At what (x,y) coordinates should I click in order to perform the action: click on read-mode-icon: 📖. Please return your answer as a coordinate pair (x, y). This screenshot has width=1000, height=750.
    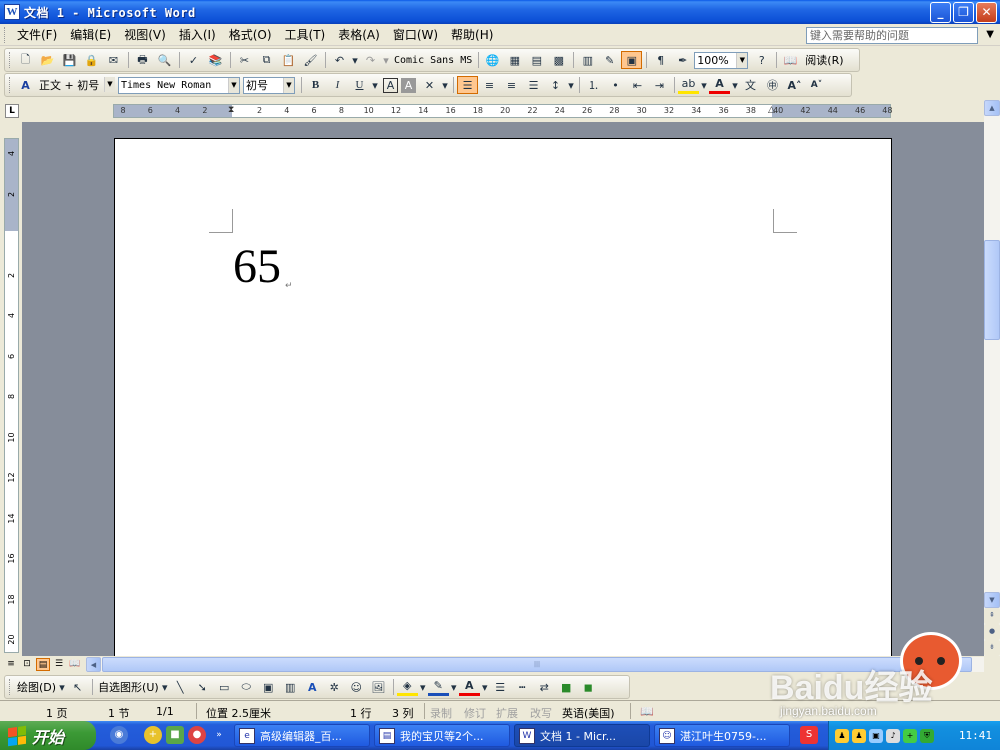
    Looking at the image, I should click on (790, 60).